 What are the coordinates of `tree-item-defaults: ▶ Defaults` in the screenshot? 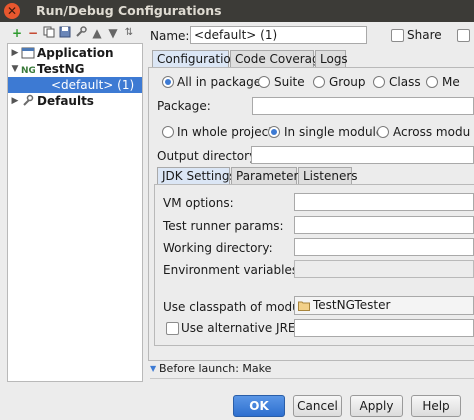 It's located at (75, 101).